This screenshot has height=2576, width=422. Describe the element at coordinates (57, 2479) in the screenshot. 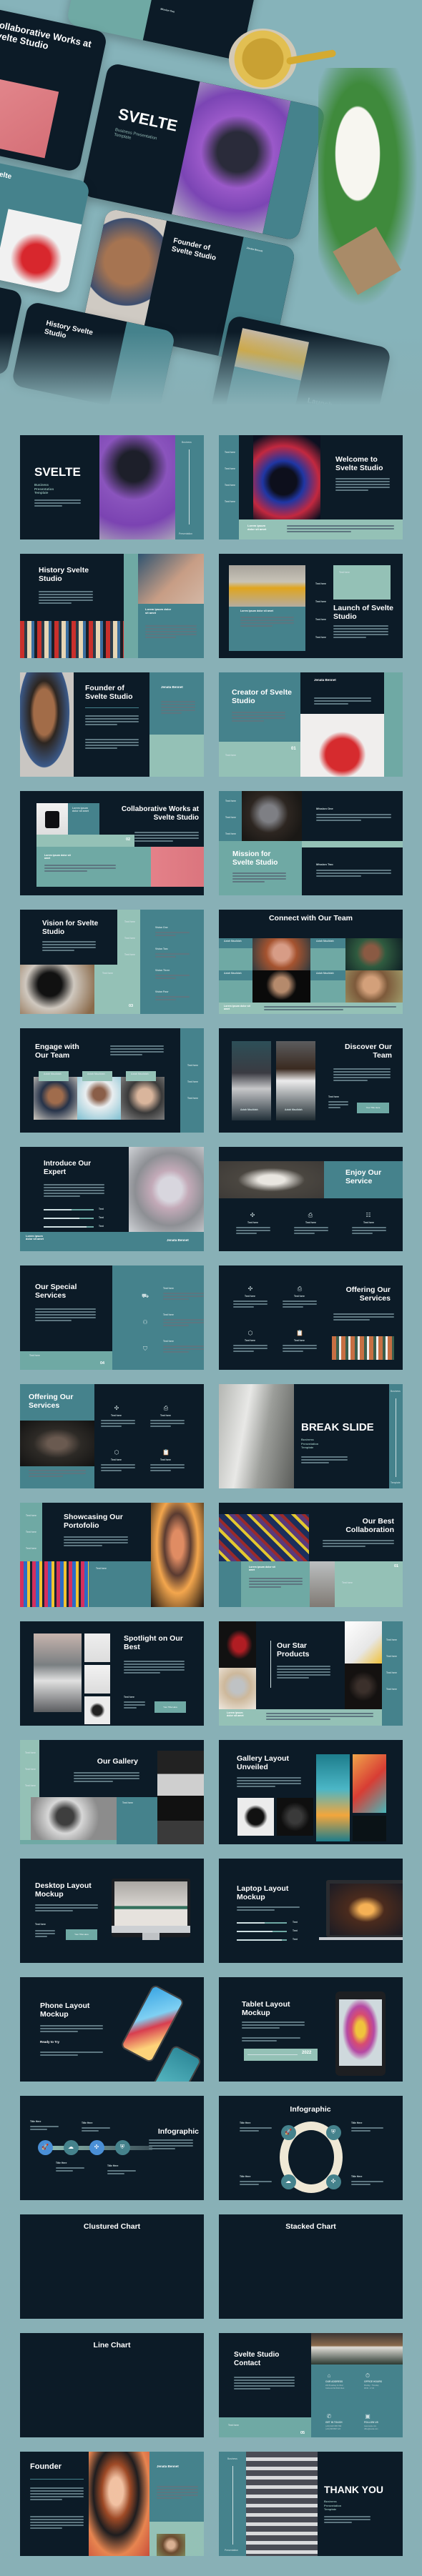

I see `divider-line` at that location.